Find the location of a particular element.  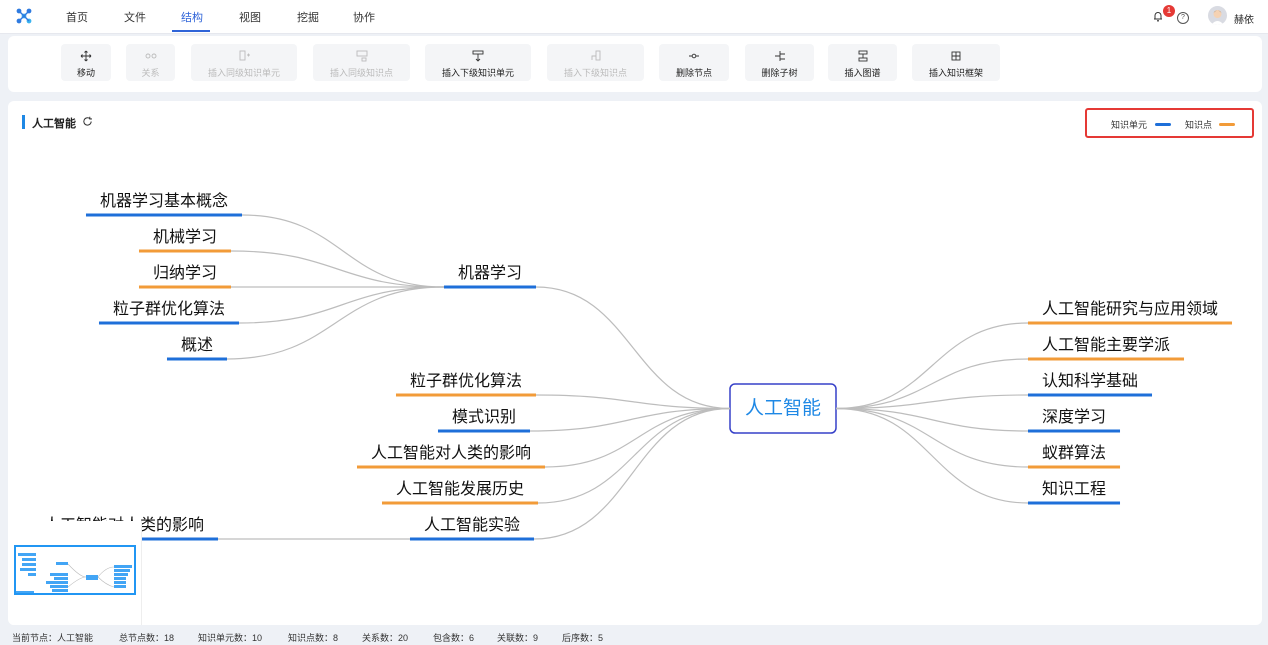

status-point-count: 知识点数：8 is located at coordinates (313, 638).